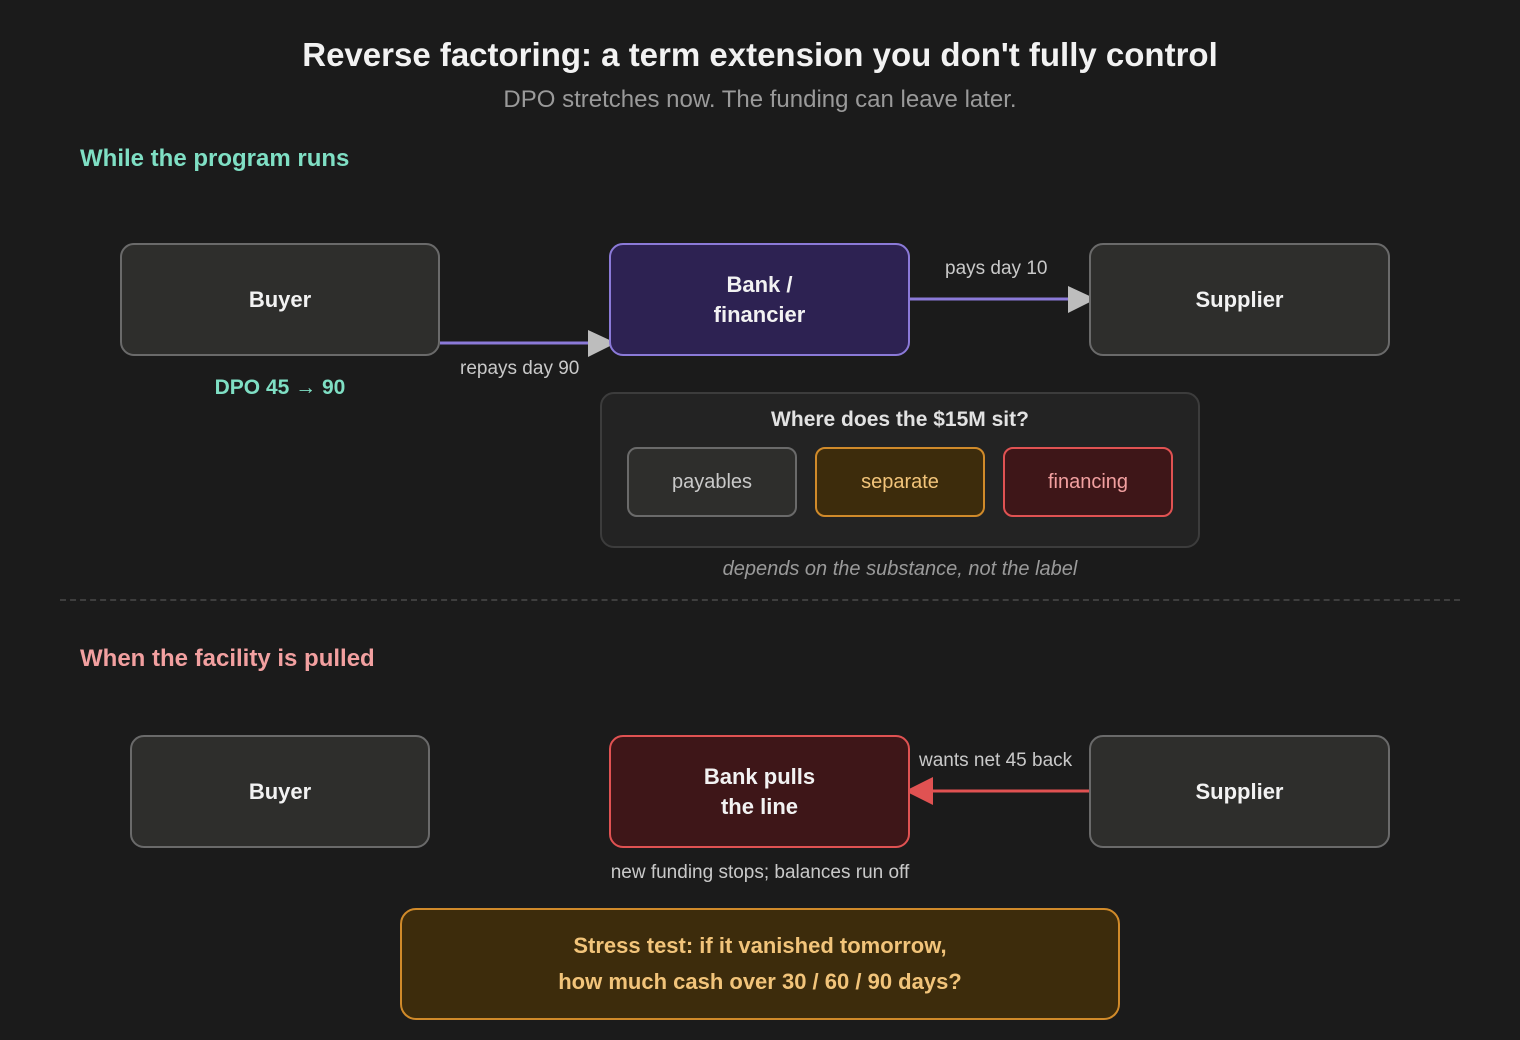 This screenshot has height=1040, width=1520. Describe the element at coordinates (900, 569) in the screenshot. I see `substance-note: depends on the substance, not the label` at that location.